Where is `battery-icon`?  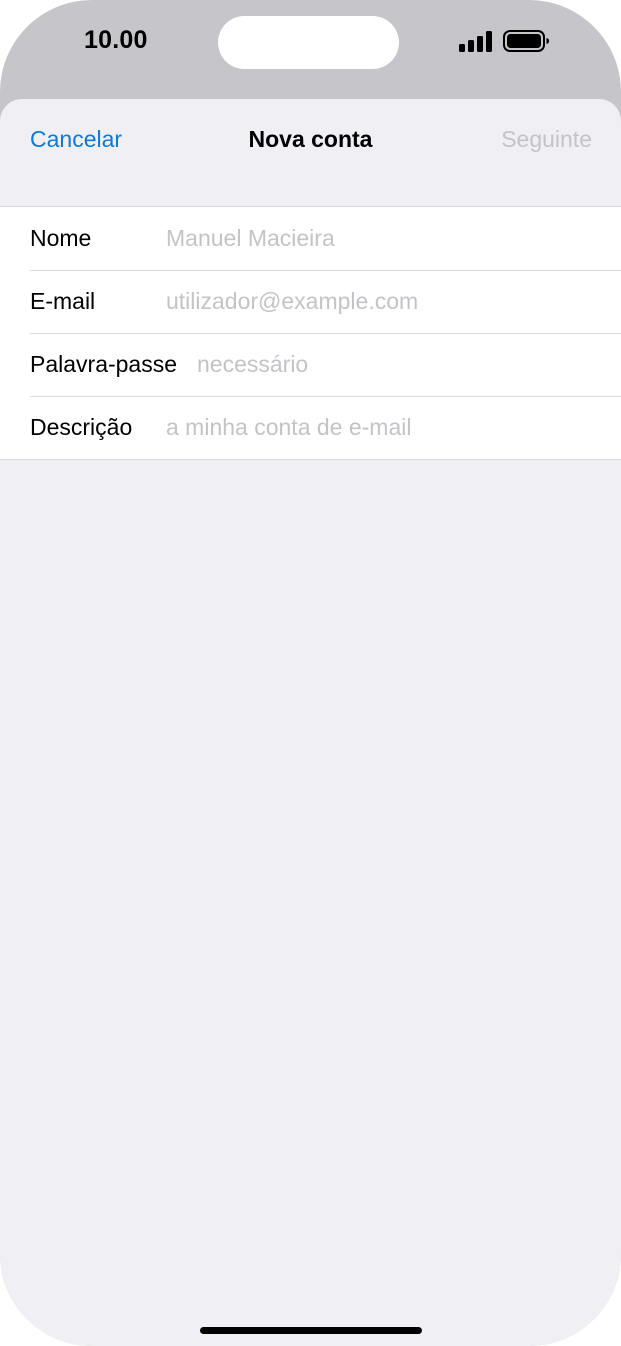 battery-icon is located at coordinates (526, 41).